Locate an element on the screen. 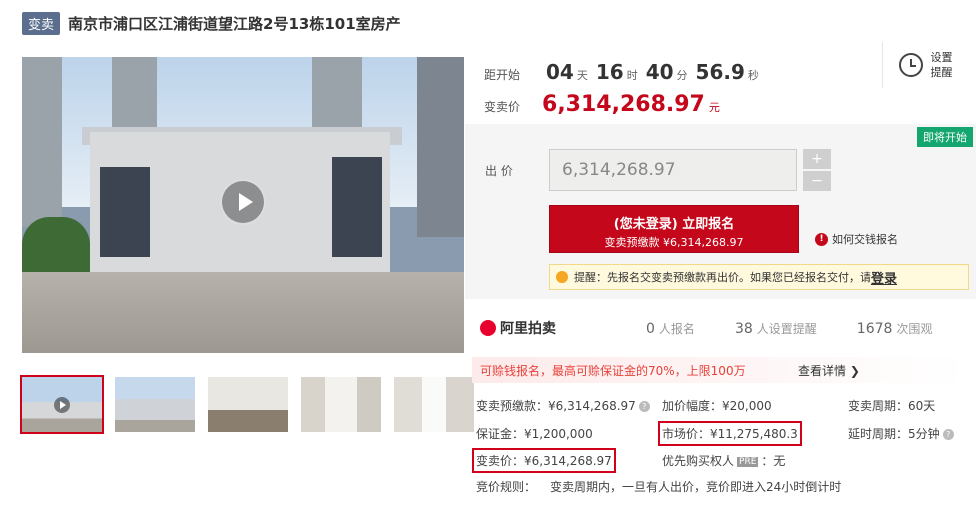 The width and height of the screenshot is (976, 509). delay-info: 延时周期：5分钟? is located at coordinates (901, 433).